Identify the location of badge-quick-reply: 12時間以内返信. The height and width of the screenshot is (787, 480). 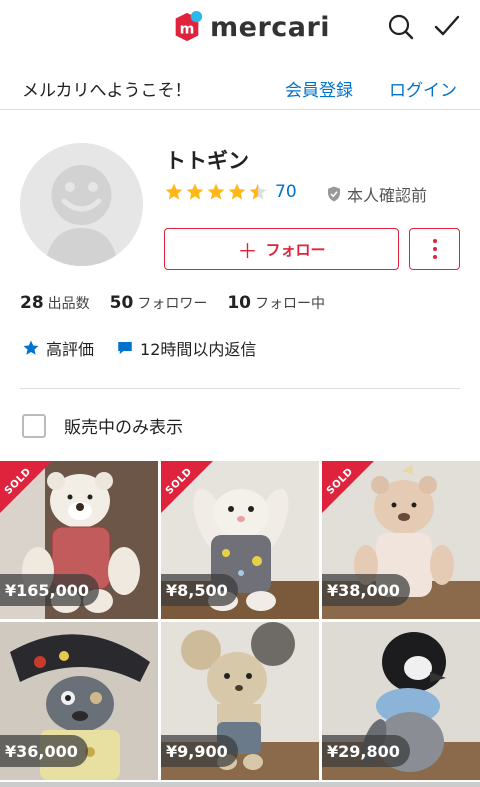
(186, 348).